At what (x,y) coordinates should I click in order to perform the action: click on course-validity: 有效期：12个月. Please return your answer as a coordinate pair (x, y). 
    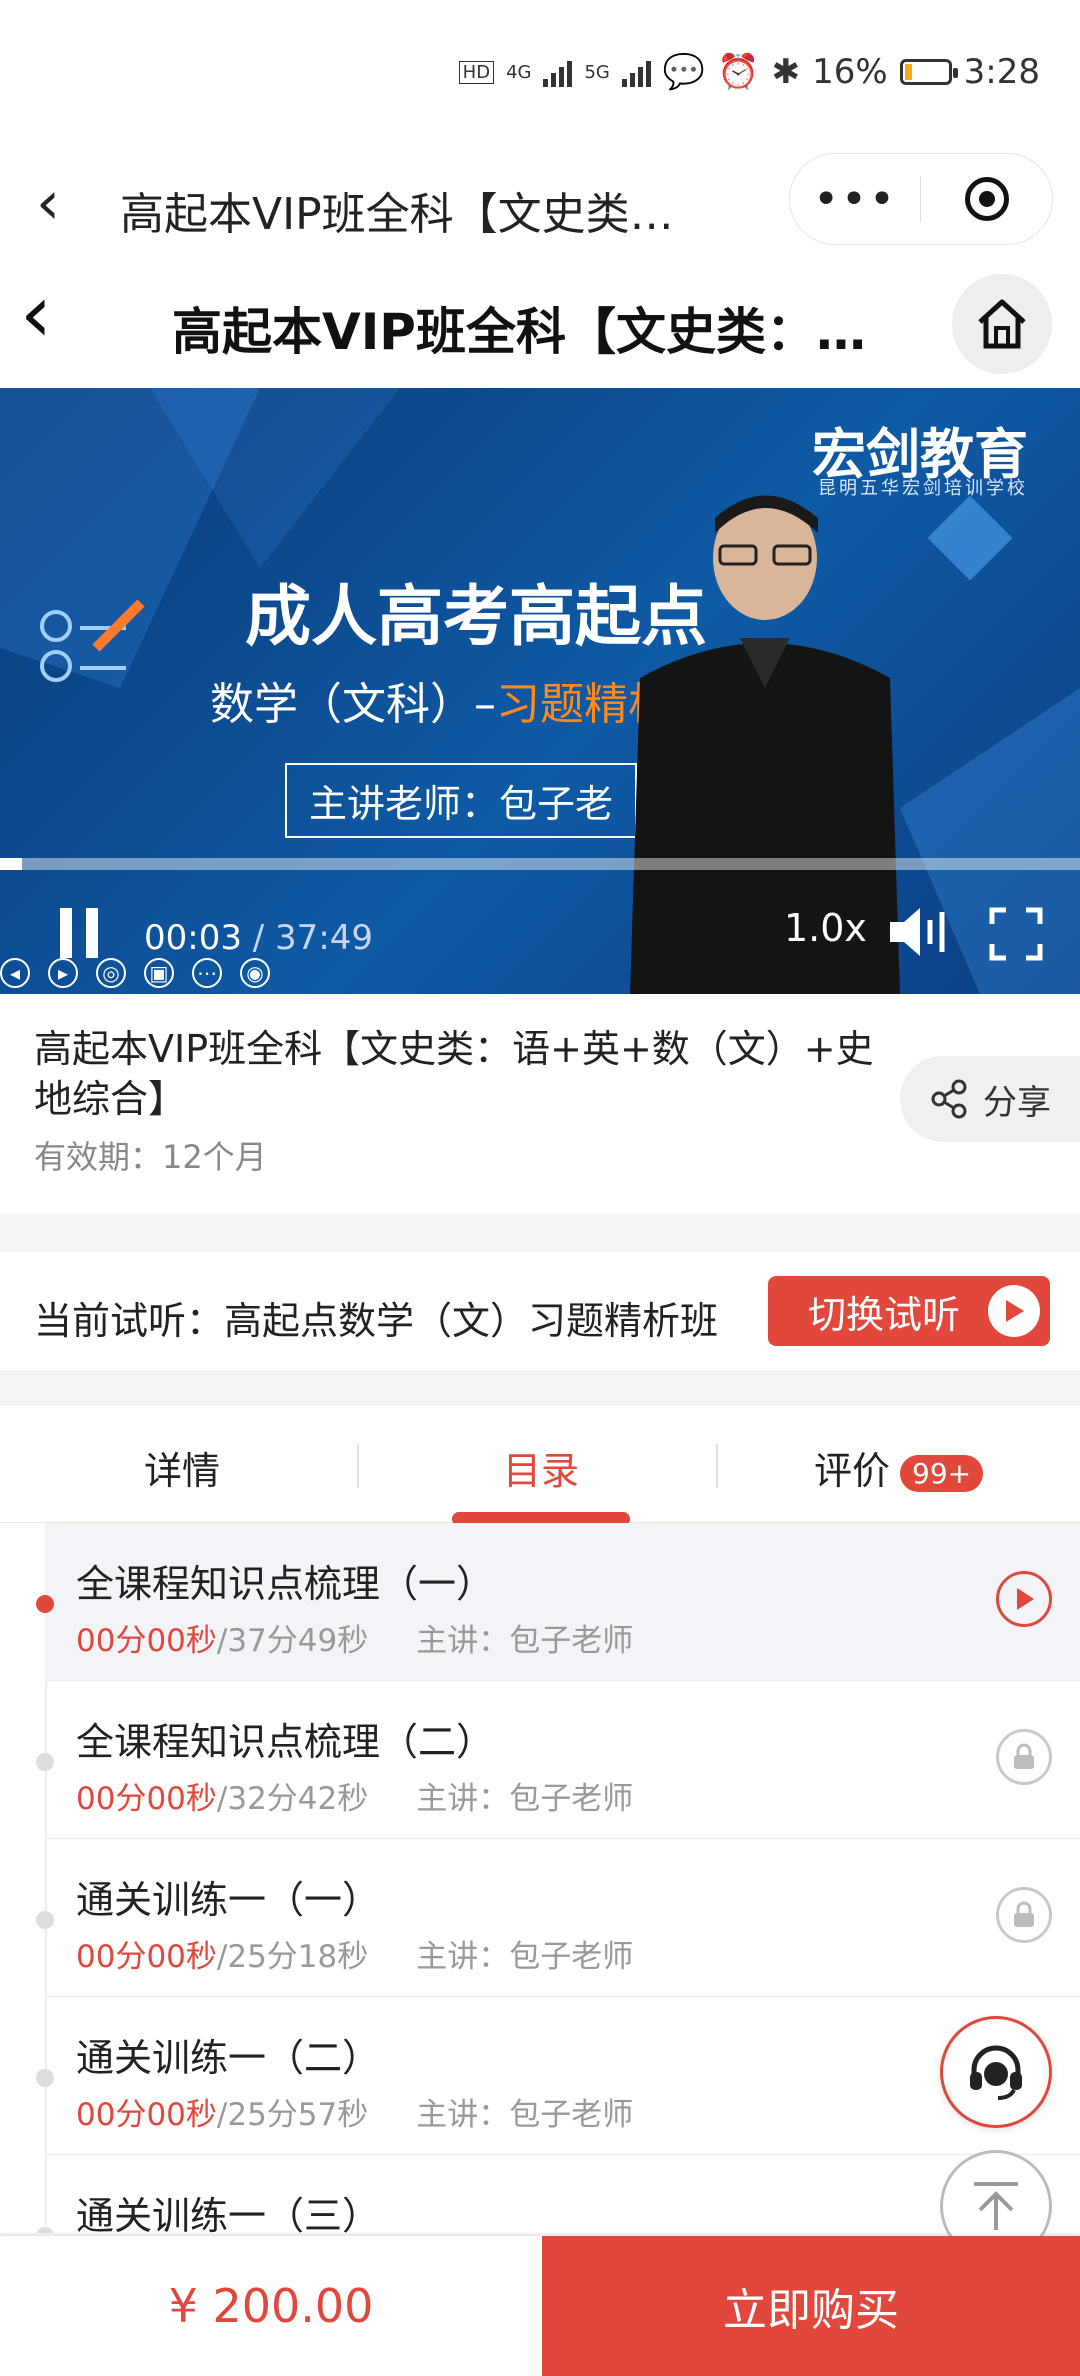
    Looking at the image, I should click on (150, 1157).